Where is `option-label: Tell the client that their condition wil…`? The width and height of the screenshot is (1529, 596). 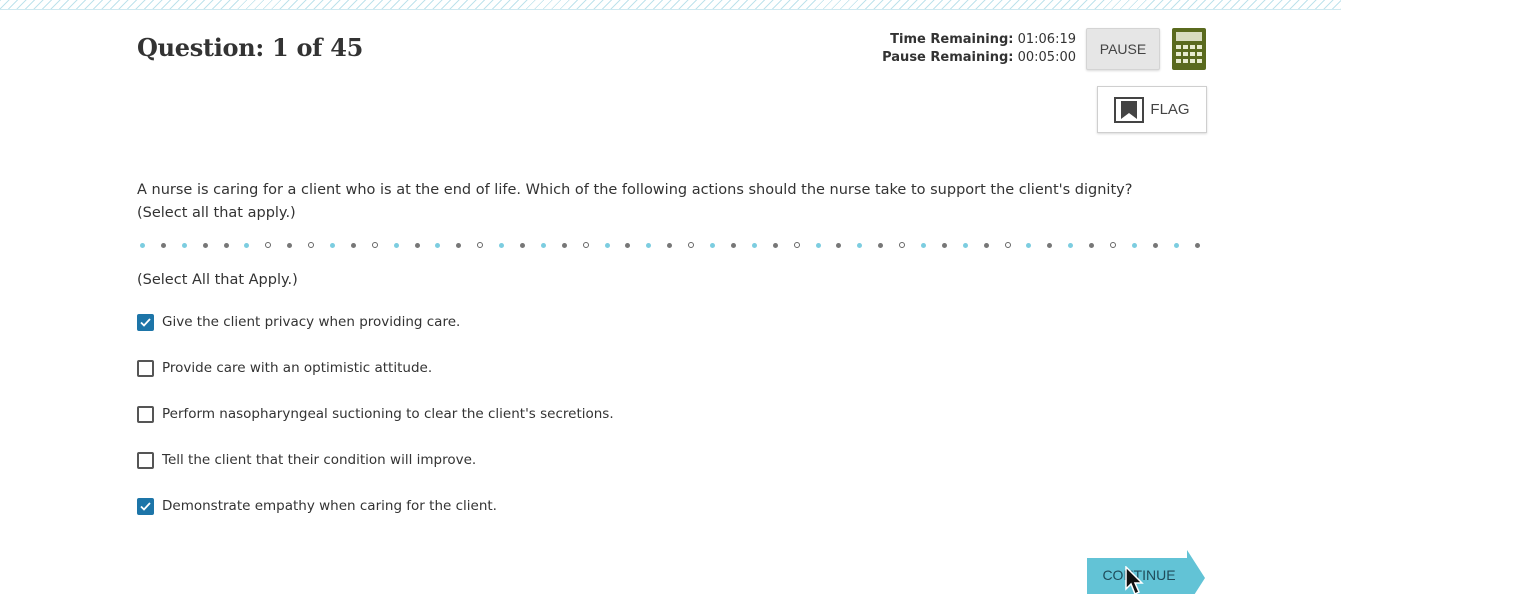
option-label: Tell the client that their condition wil… is located at coordinates (319, 460).